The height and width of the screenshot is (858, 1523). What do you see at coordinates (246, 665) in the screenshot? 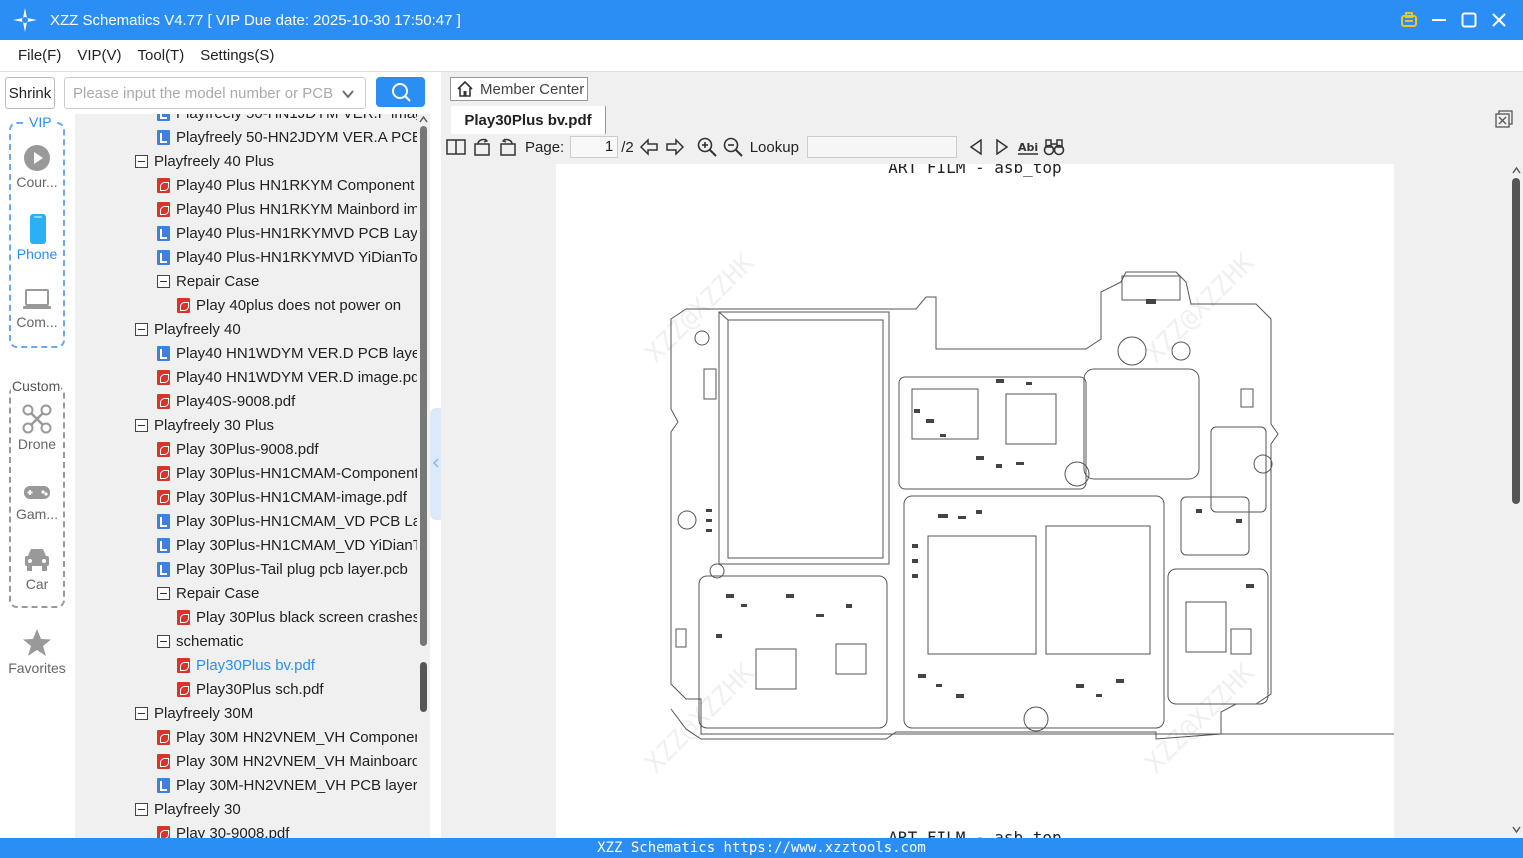
I see `tree-file: Play30Plus bv.pdf` at bounding box center [246, 665].